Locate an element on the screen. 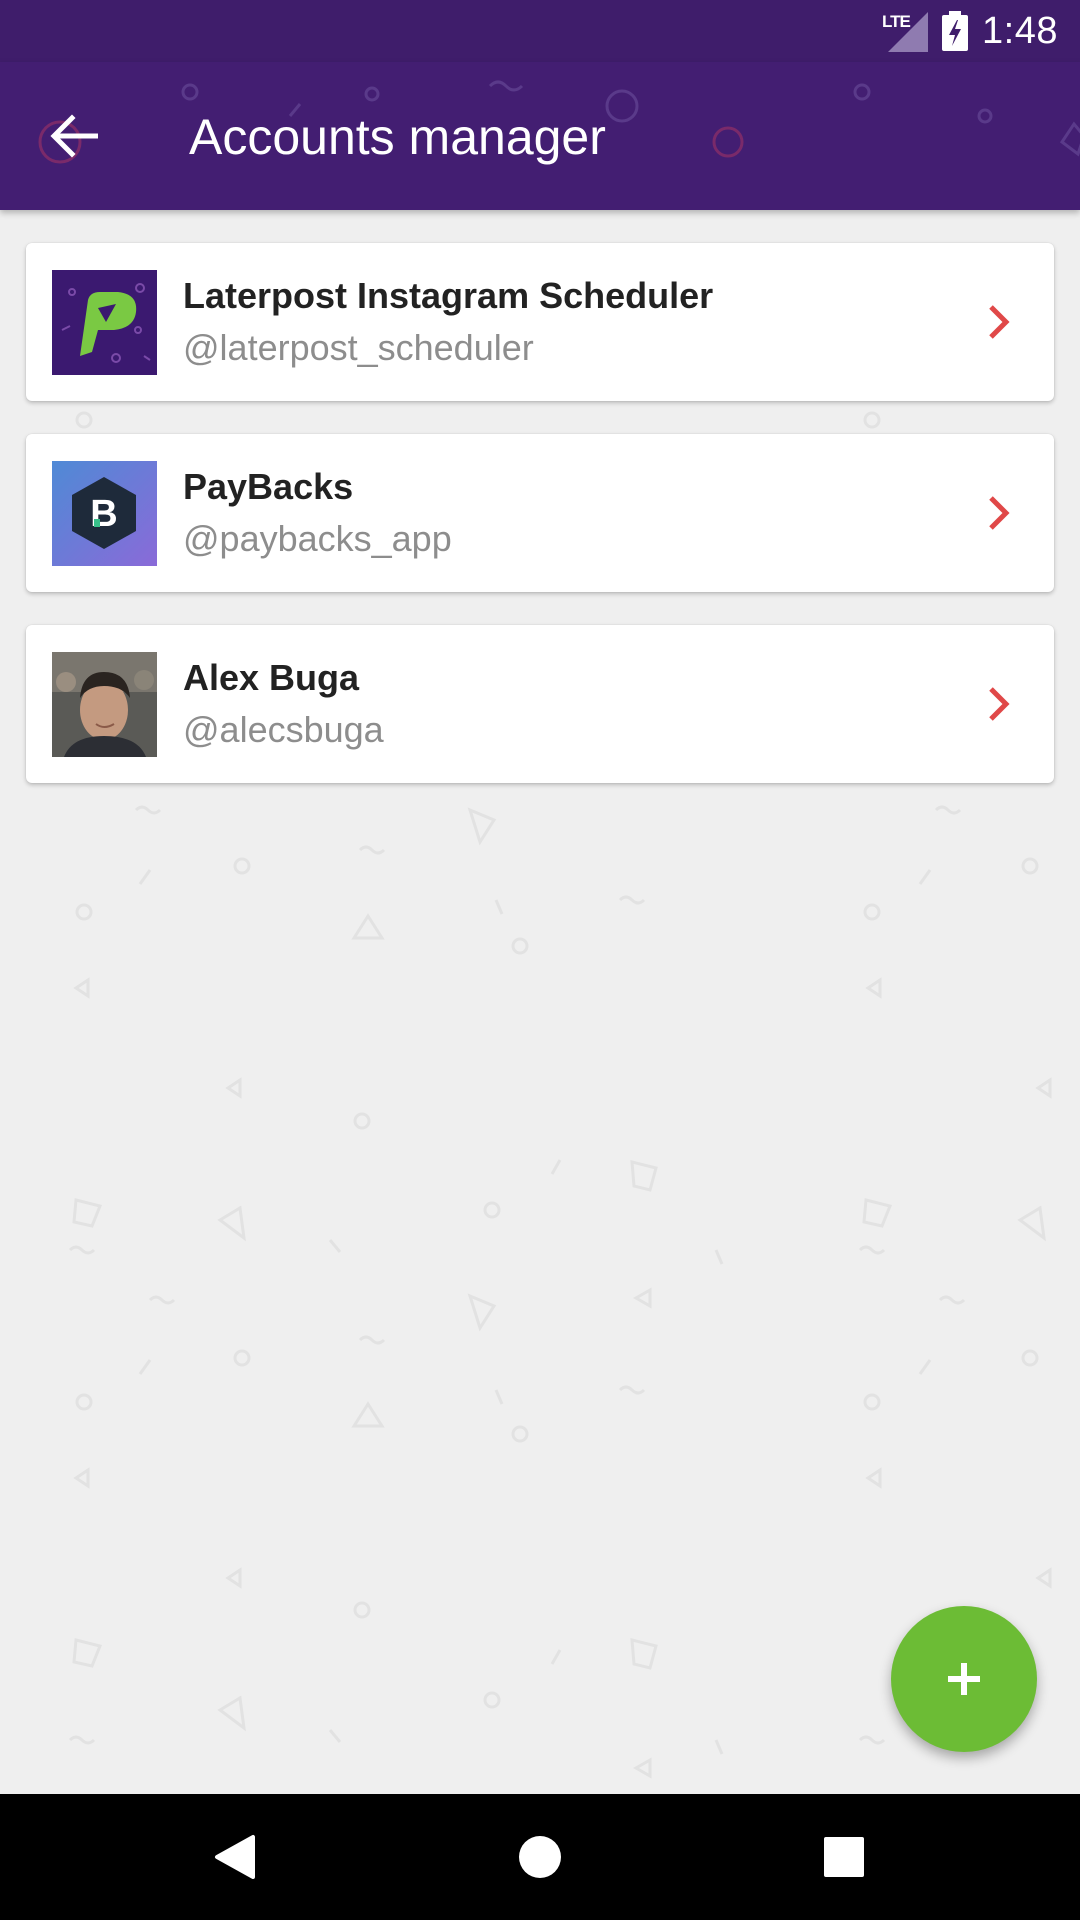 This screenshot has width=1080, height=1920. triangle-back-icon is located at coordinates (235, 1857).